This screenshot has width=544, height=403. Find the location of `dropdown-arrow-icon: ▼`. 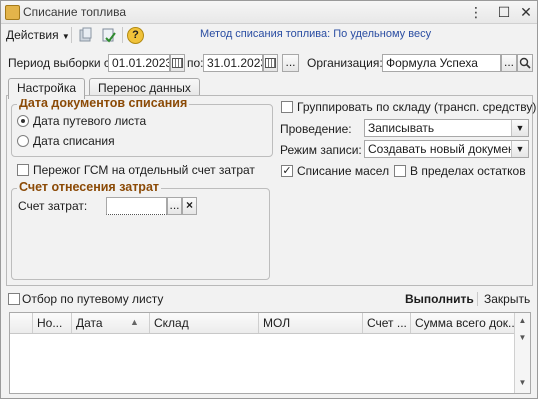

dropdown-arrow-icon: ▼ is located at coordinates (65, 36).